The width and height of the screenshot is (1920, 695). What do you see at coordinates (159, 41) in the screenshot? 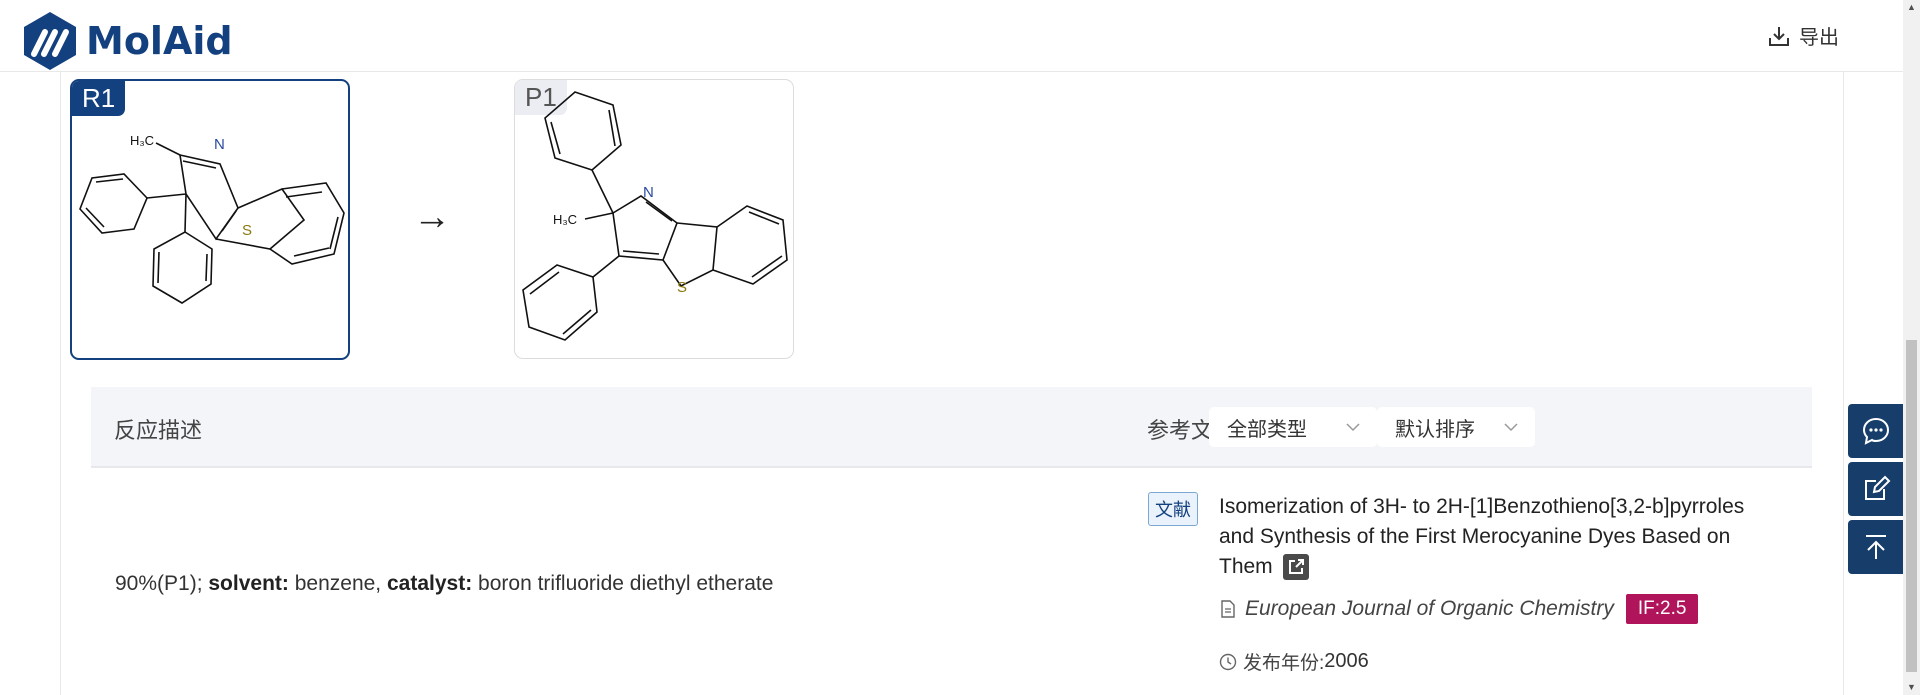
I see `logo-text: MolAid` at bounding box center [159, 41].